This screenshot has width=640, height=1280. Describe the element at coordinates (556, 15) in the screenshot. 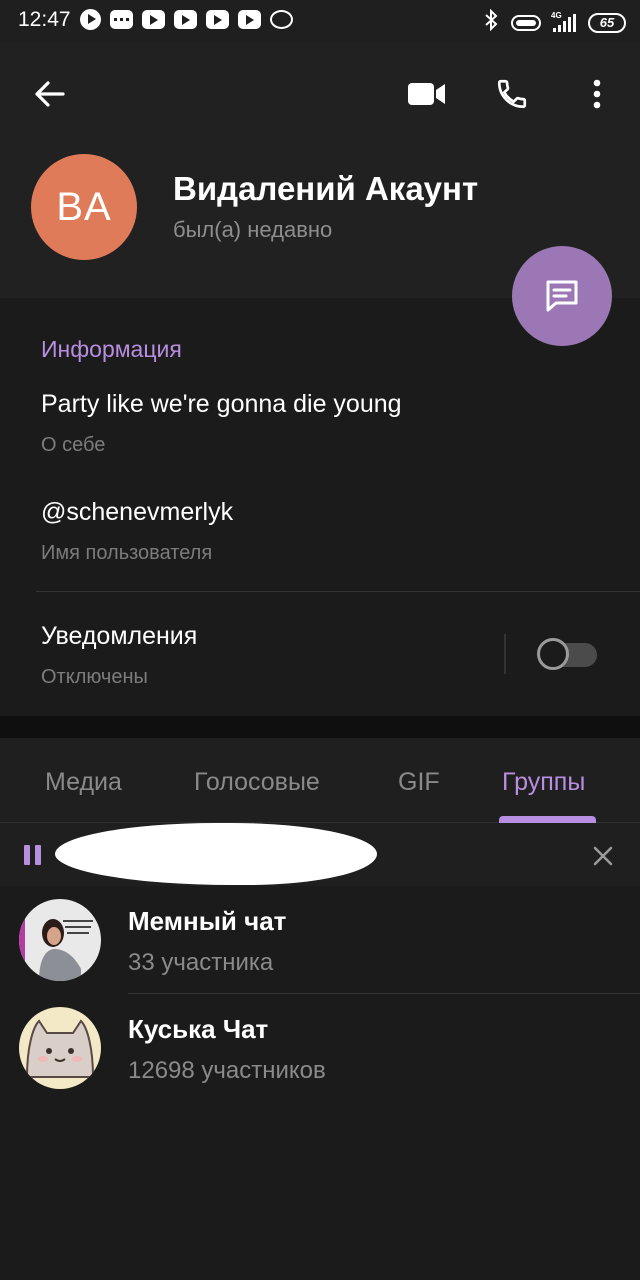

I see `network-type: 4G` at that location.